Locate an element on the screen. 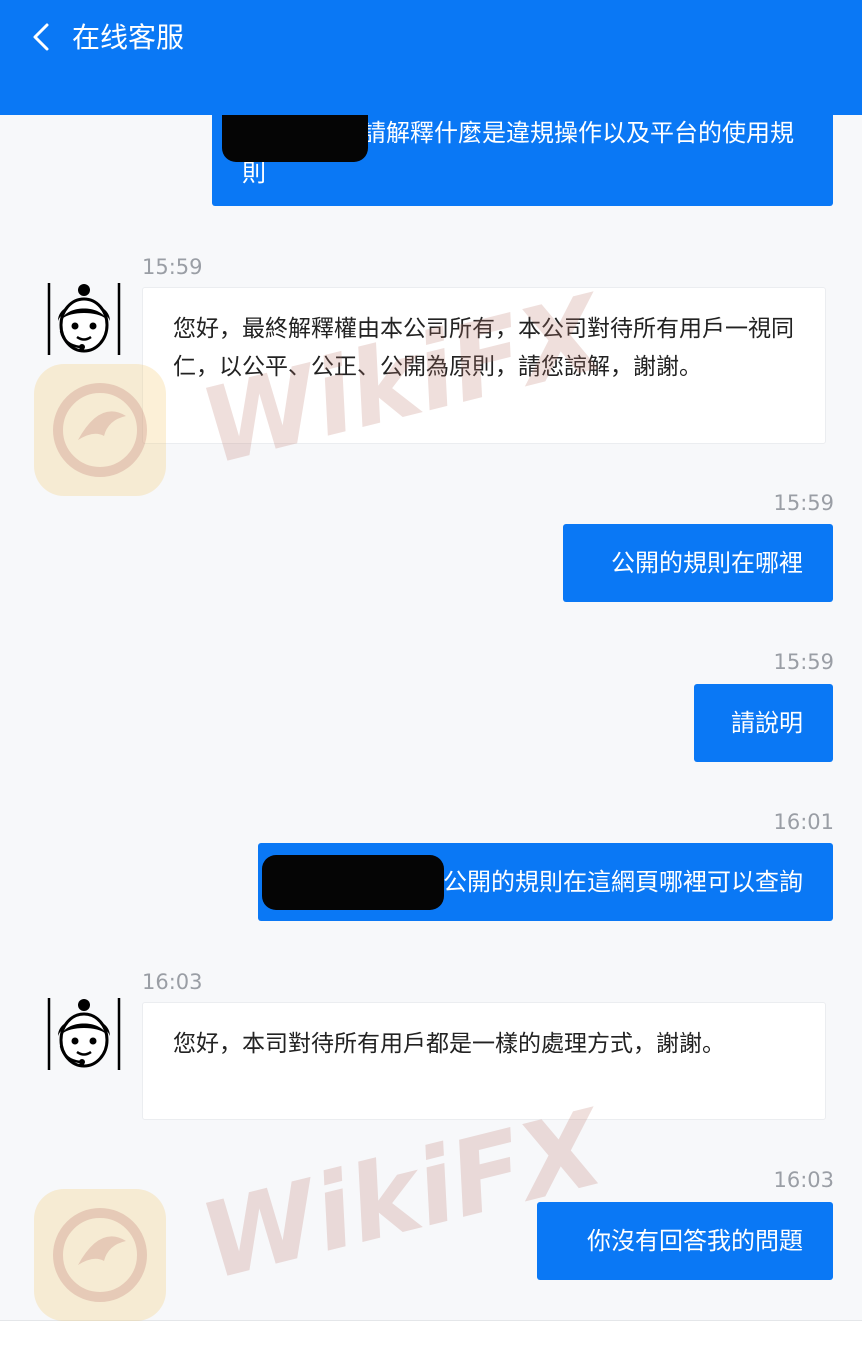 The width and height of the screenshot is (862, 1349). back-button is located at coordinates (40, 37).